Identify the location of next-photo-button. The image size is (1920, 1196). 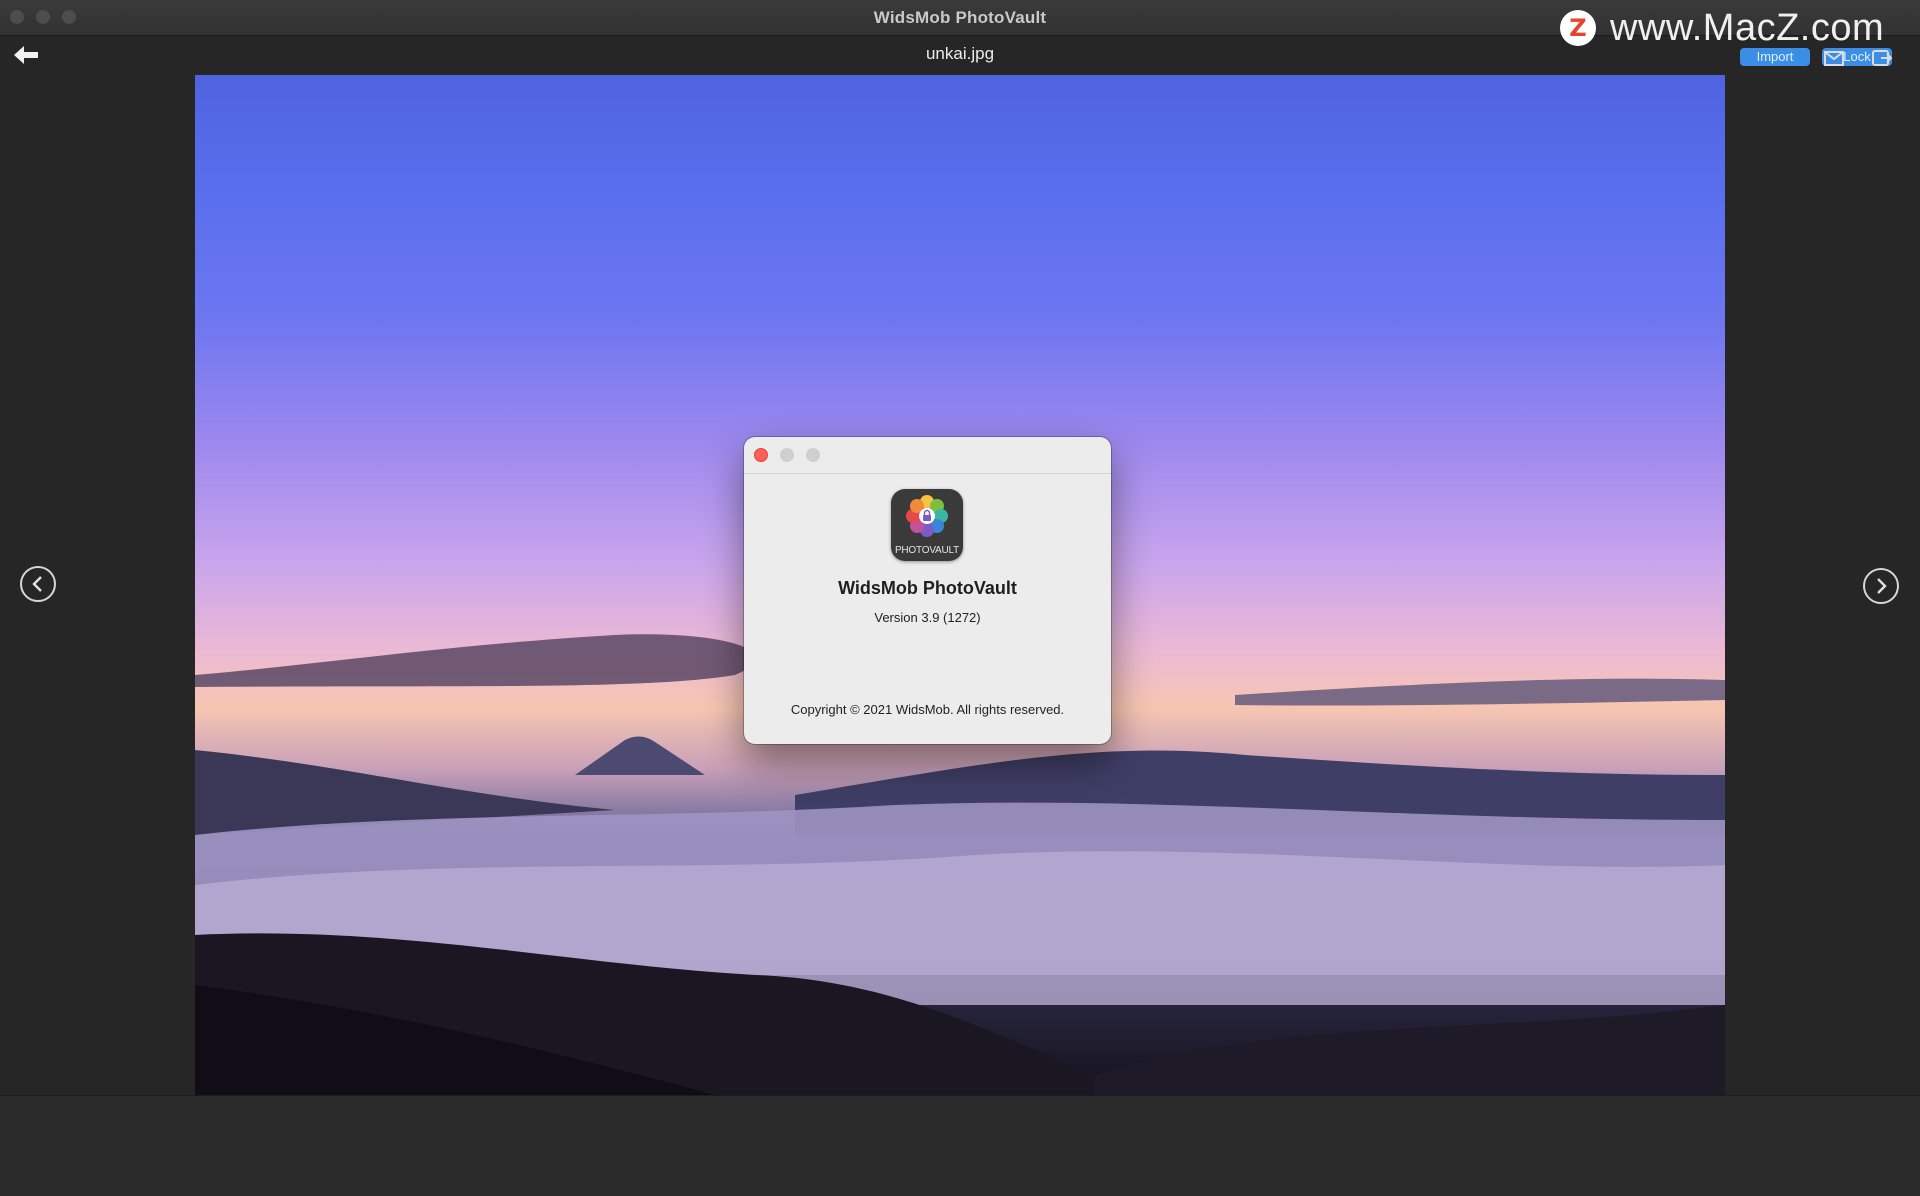
(1881, 586).